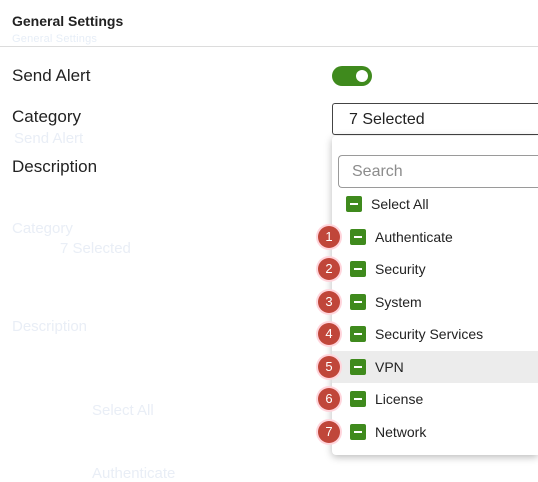 This screenshot has width=538, height=482. I want to click on ghost-category: Category, so click(42, 228).